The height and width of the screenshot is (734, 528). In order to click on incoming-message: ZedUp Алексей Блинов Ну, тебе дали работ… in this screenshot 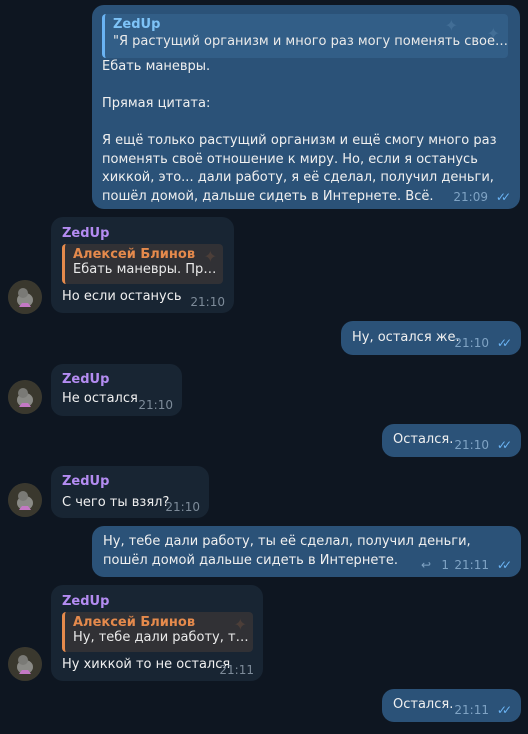, I will do `click(157, 633)`.